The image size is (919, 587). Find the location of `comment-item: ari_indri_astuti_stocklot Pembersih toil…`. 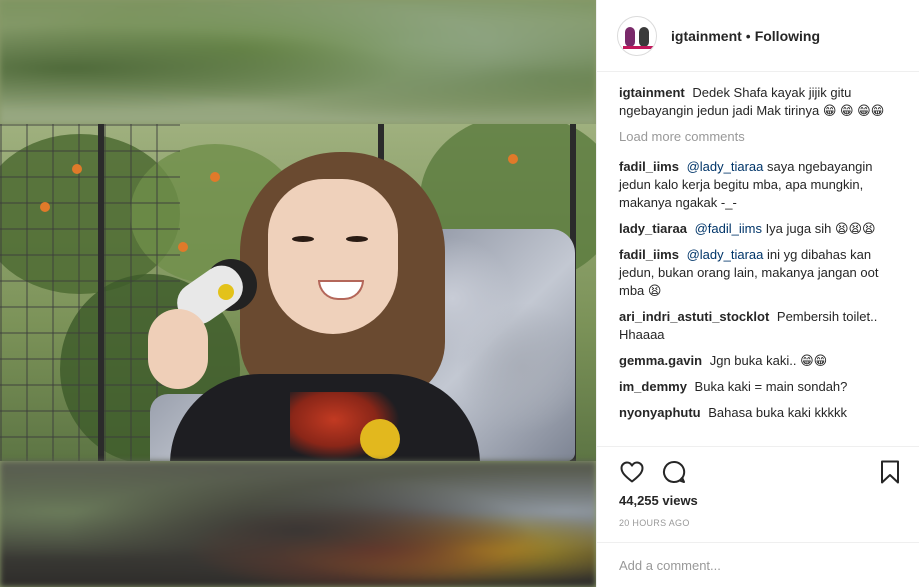

comment-item: ari_indri_astuti_stocklot Pembersih toil… is located at coordinates (761, 326).